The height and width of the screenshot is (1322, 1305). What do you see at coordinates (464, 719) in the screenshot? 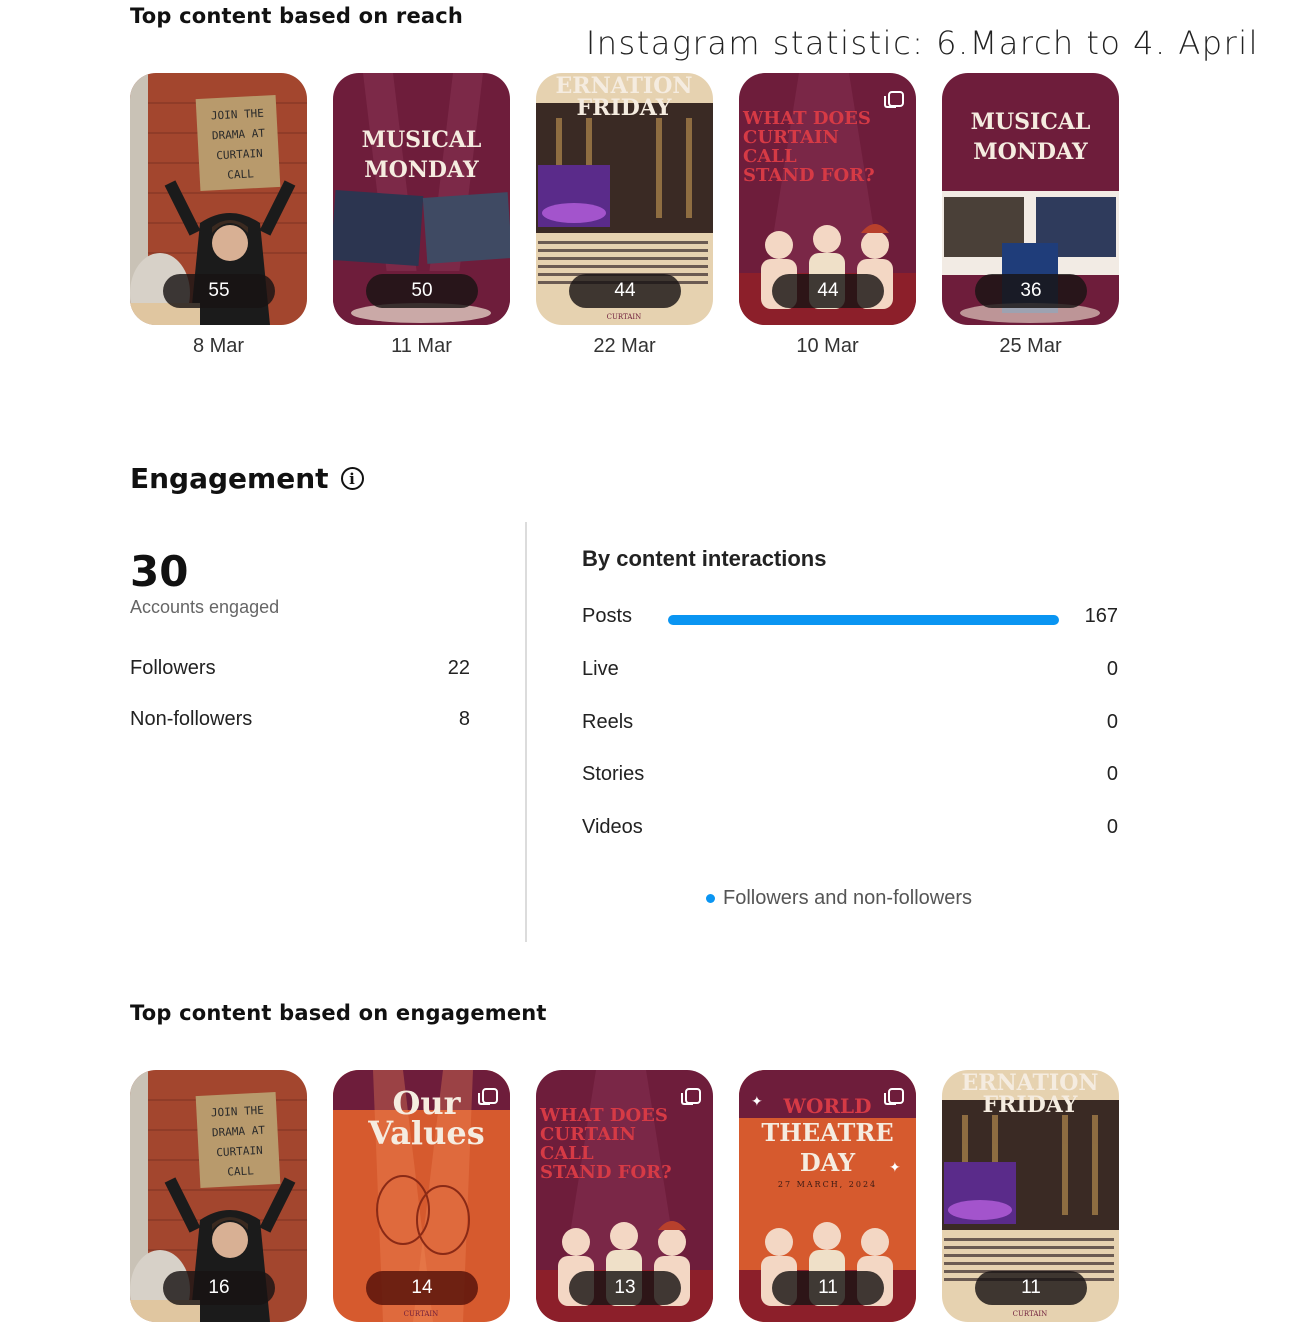
I see `non-followers-value: 8` at bounding box center [464, 719].